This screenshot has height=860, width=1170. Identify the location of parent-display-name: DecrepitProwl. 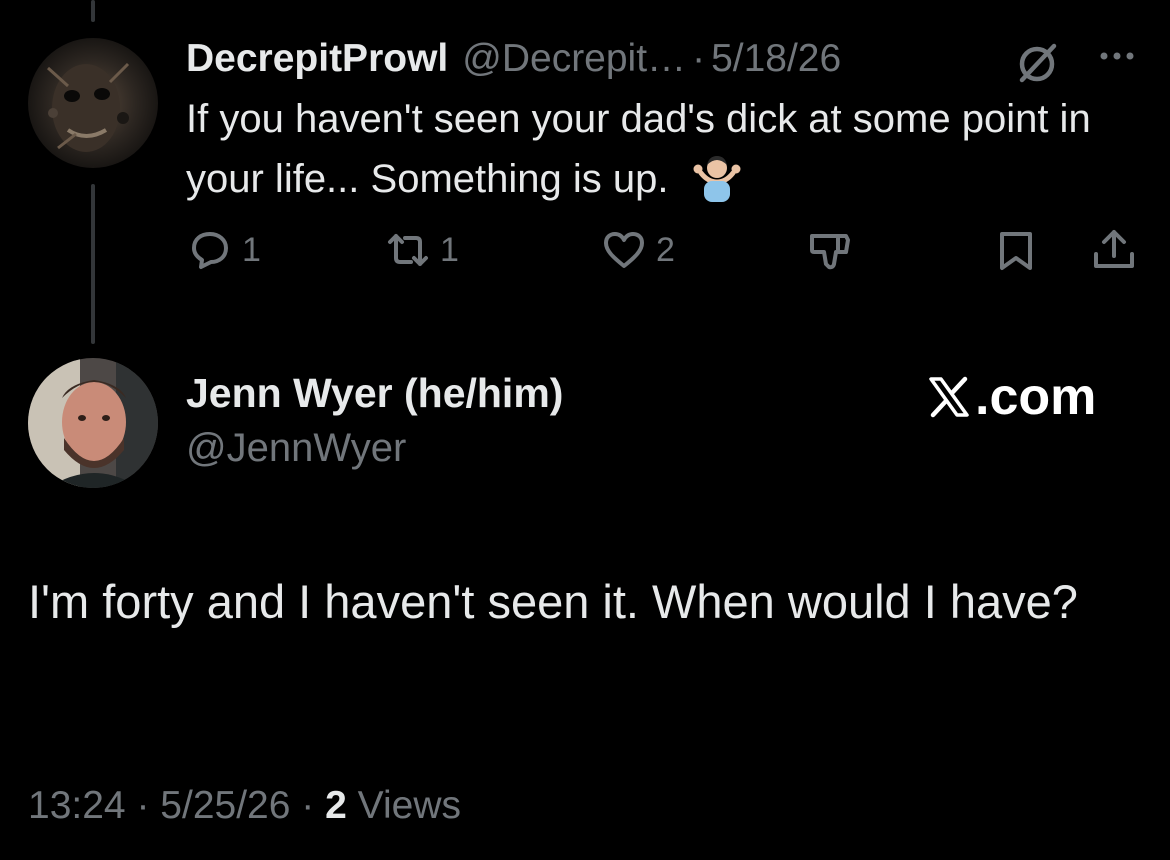
(317, 59).